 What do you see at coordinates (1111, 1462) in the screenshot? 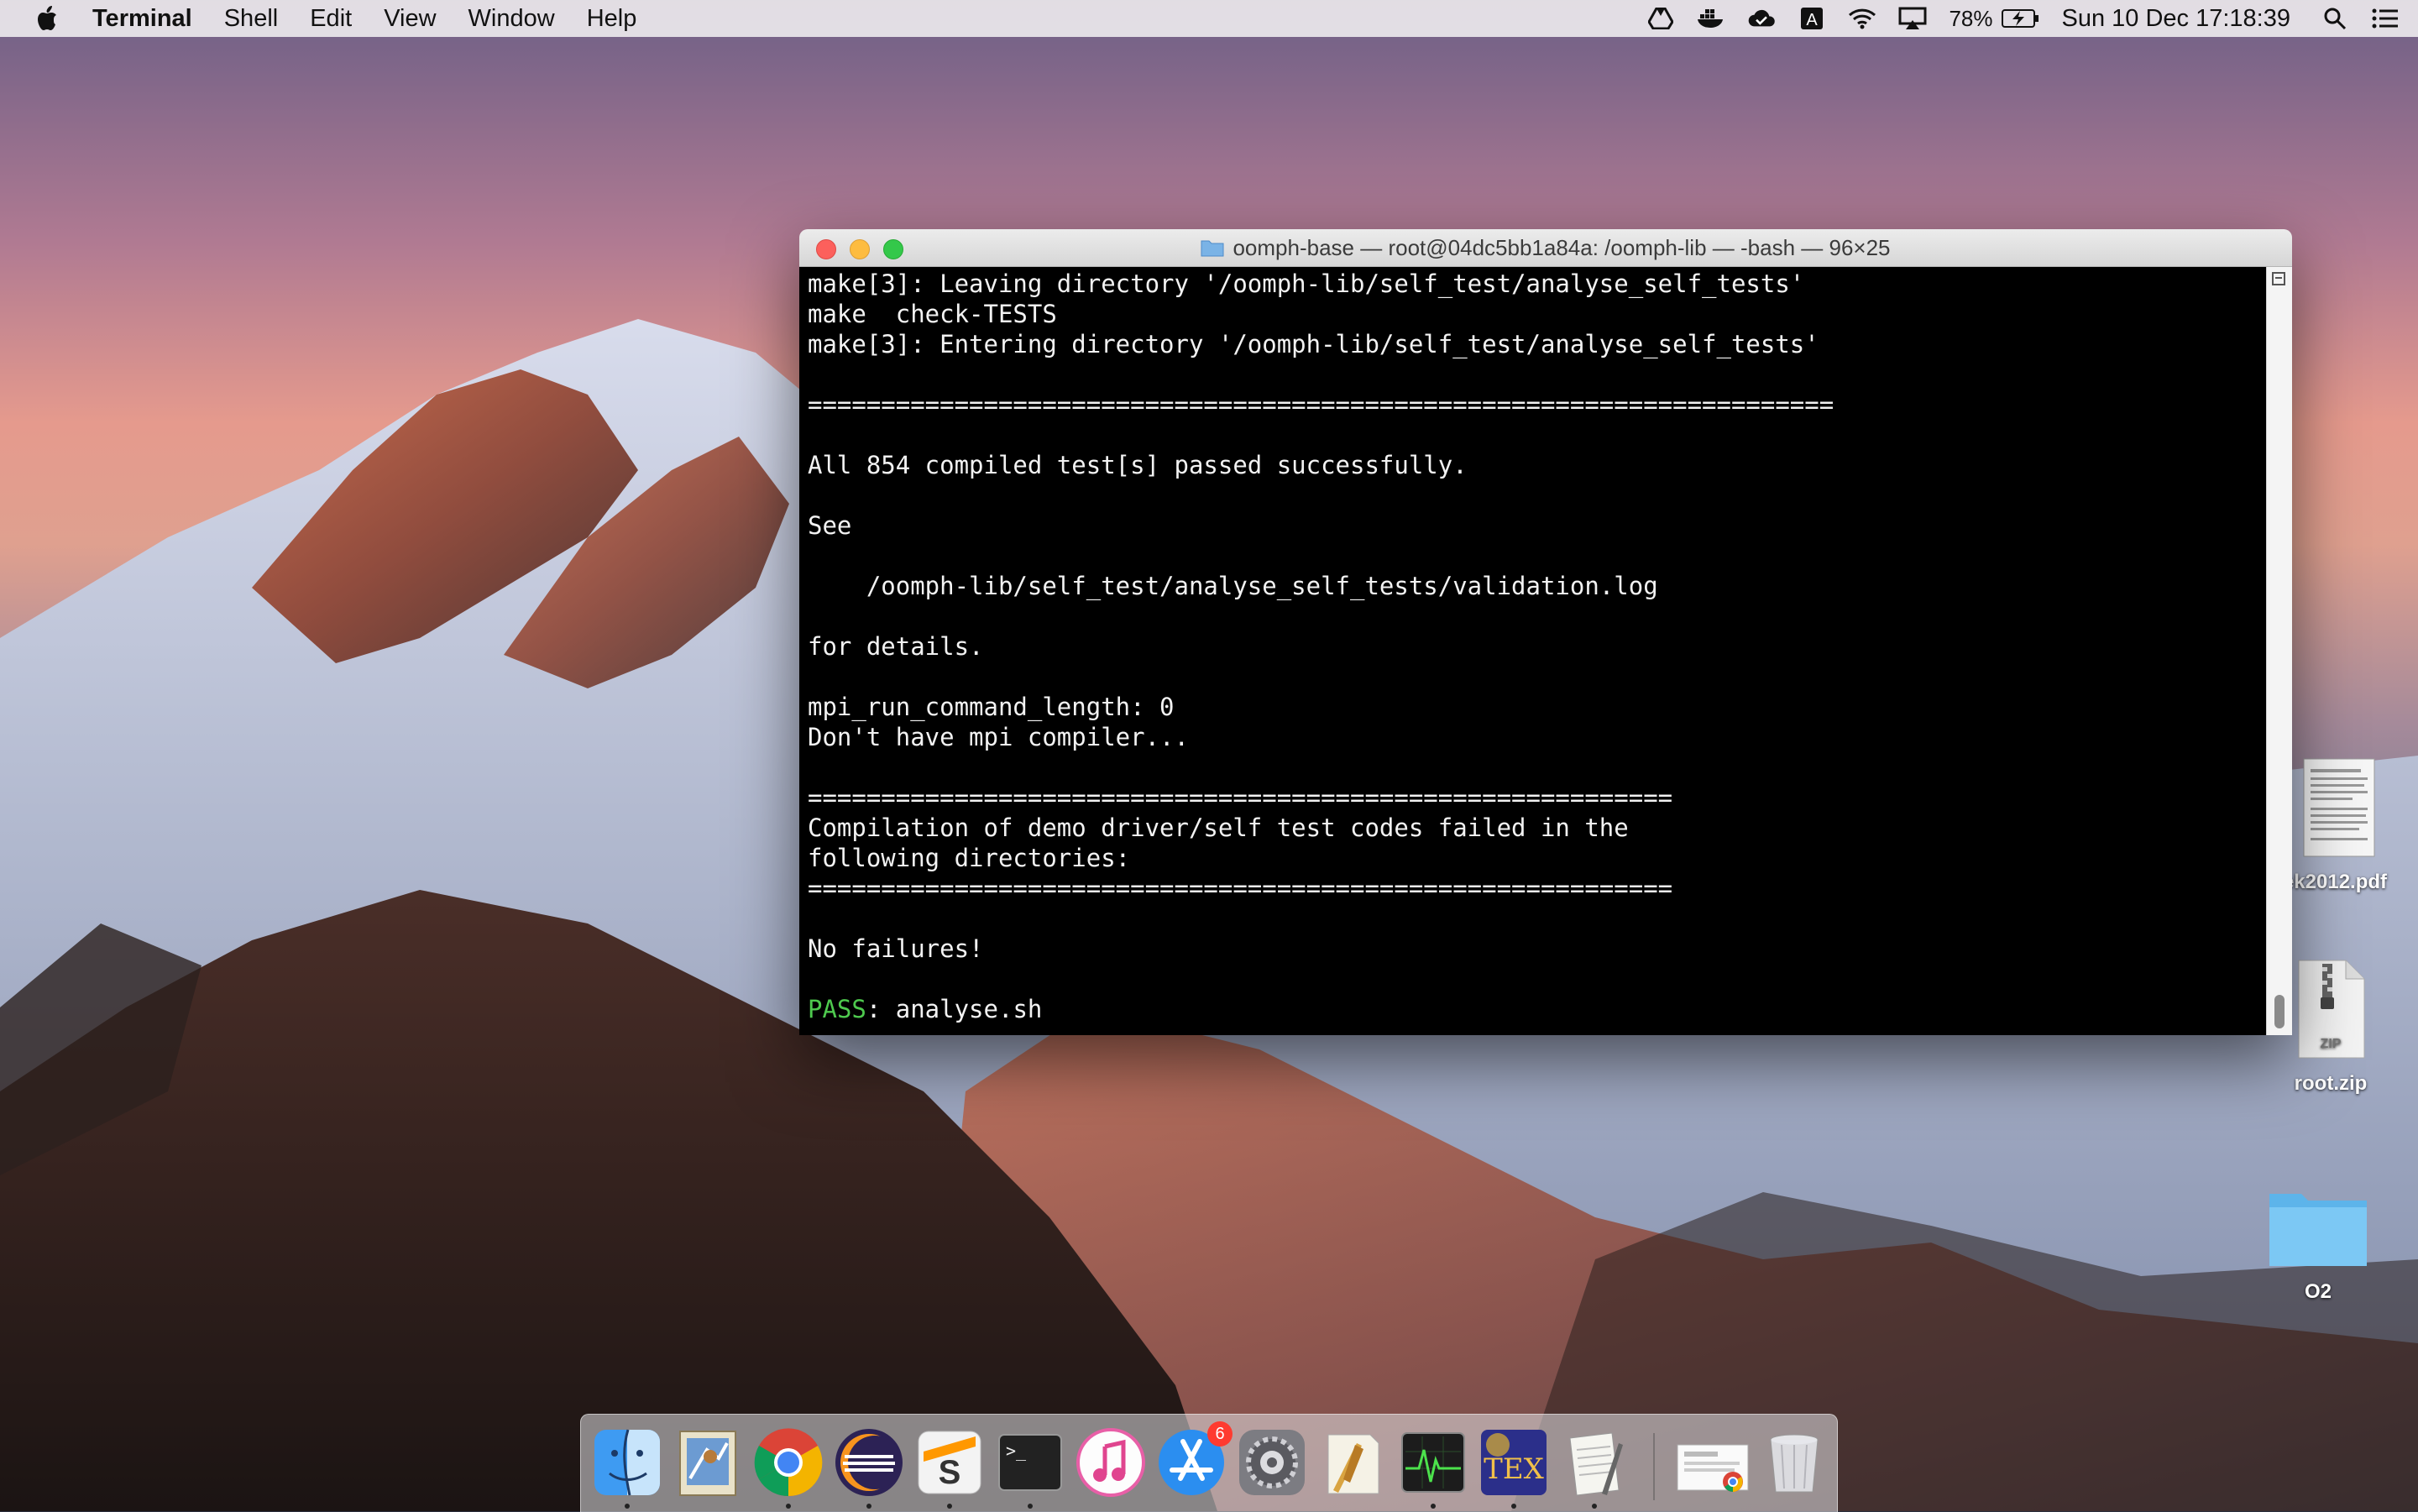
I see `itunes-icon` at bounding box center [1111, 1462].